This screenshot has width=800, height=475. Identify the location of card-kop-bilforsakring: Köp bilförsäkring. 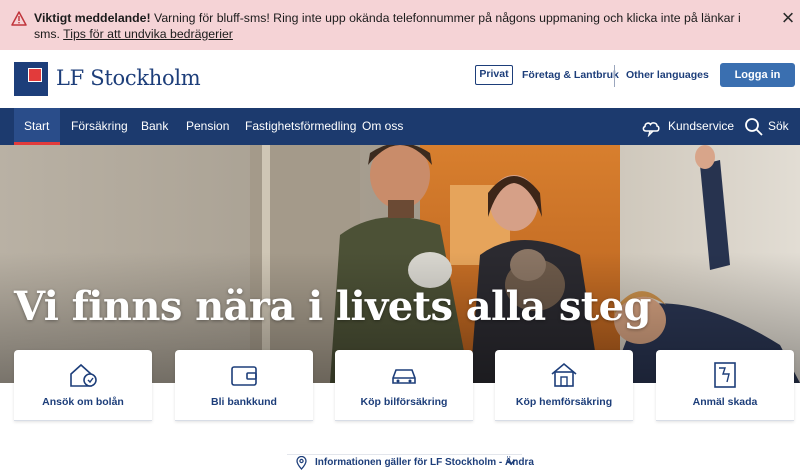
(404, 385).